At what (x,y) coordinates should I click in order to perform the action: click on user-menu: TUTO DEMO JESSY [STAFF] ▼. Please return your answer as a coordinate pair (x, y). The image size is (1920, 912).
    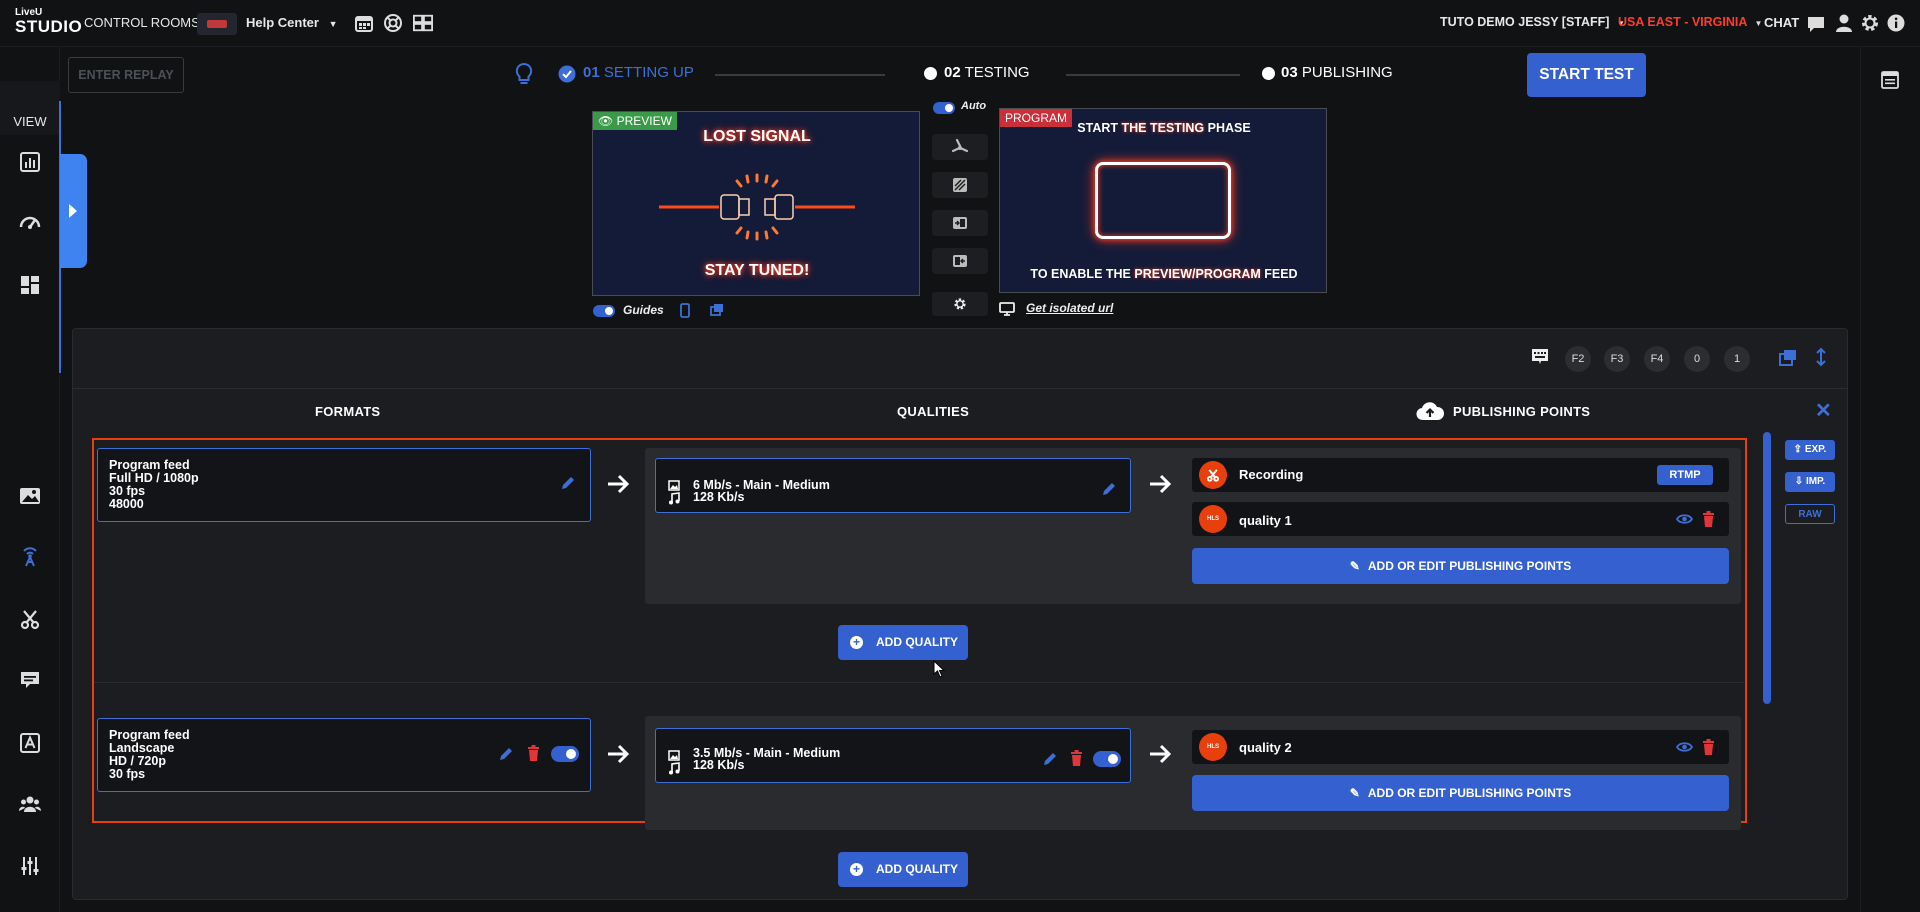
    Looking at the image, I should click on (1532, 22).